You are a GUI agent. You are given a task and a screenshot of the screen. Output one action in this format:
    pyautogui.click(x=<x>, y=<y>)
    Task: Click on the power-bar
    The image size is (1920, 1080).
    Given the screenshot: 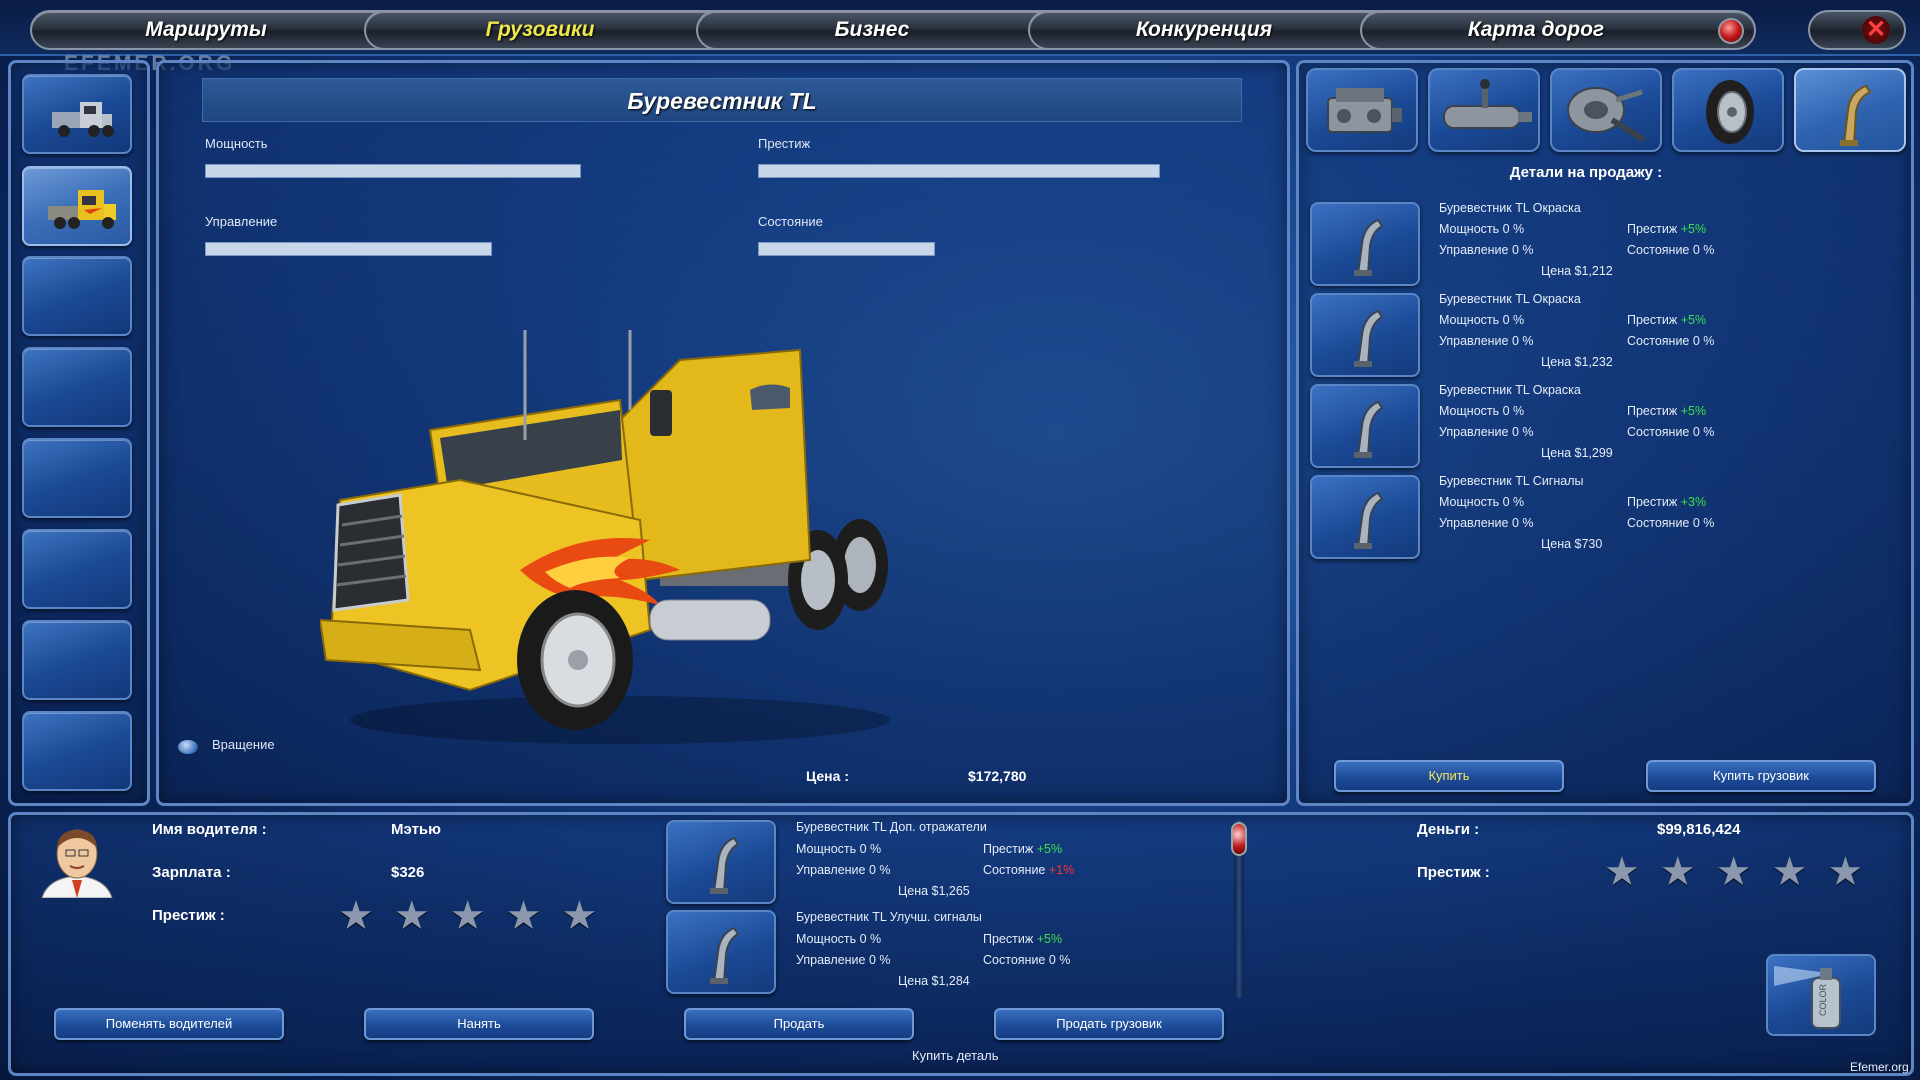 What is the action you would take?
    pyautogui.click(x=393, y=171)
    